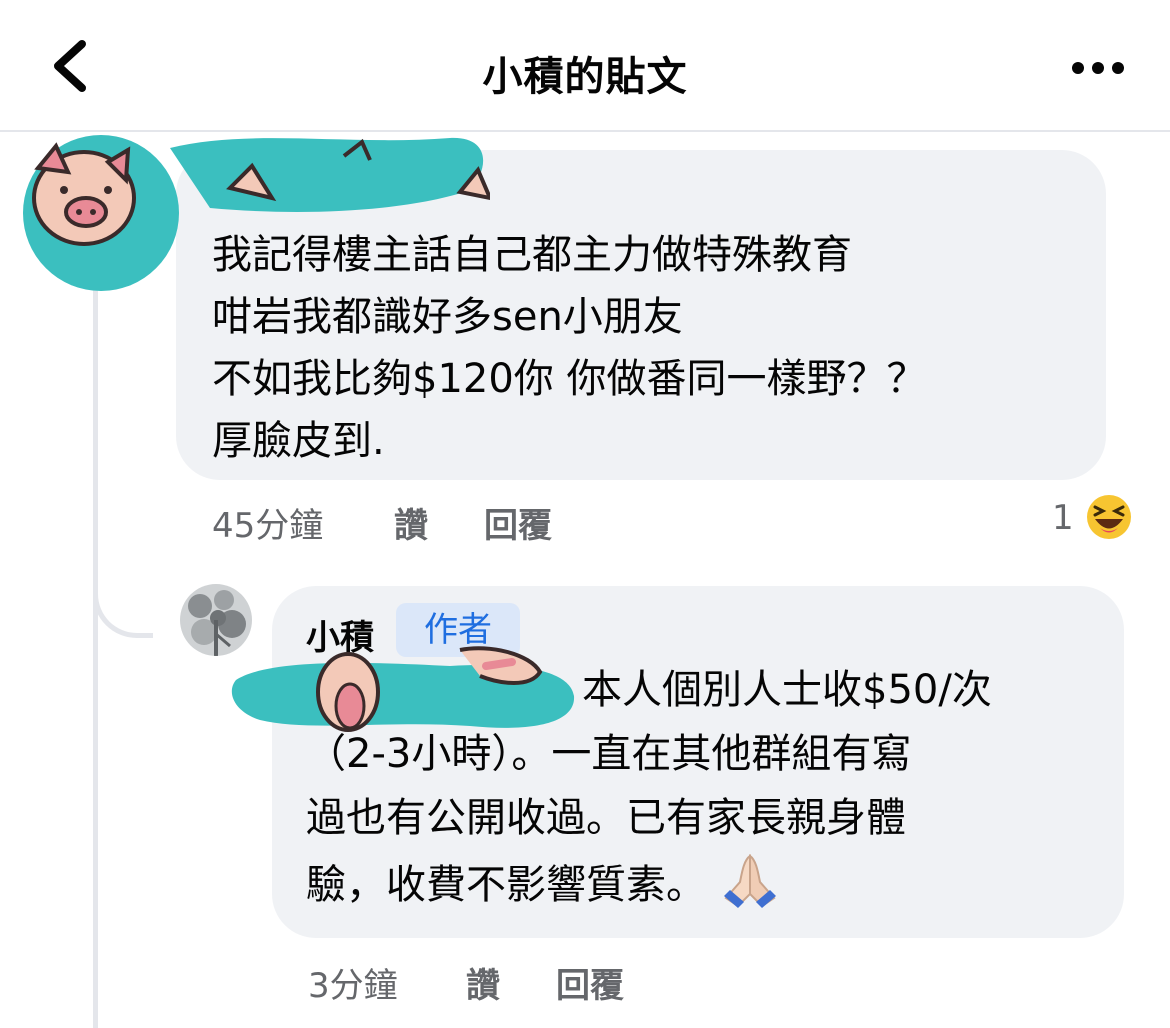 This screenshot has height=1028, width=1170. I want to click on reply-actions: 3分鐘 讚 回覆, so click(585, 982).